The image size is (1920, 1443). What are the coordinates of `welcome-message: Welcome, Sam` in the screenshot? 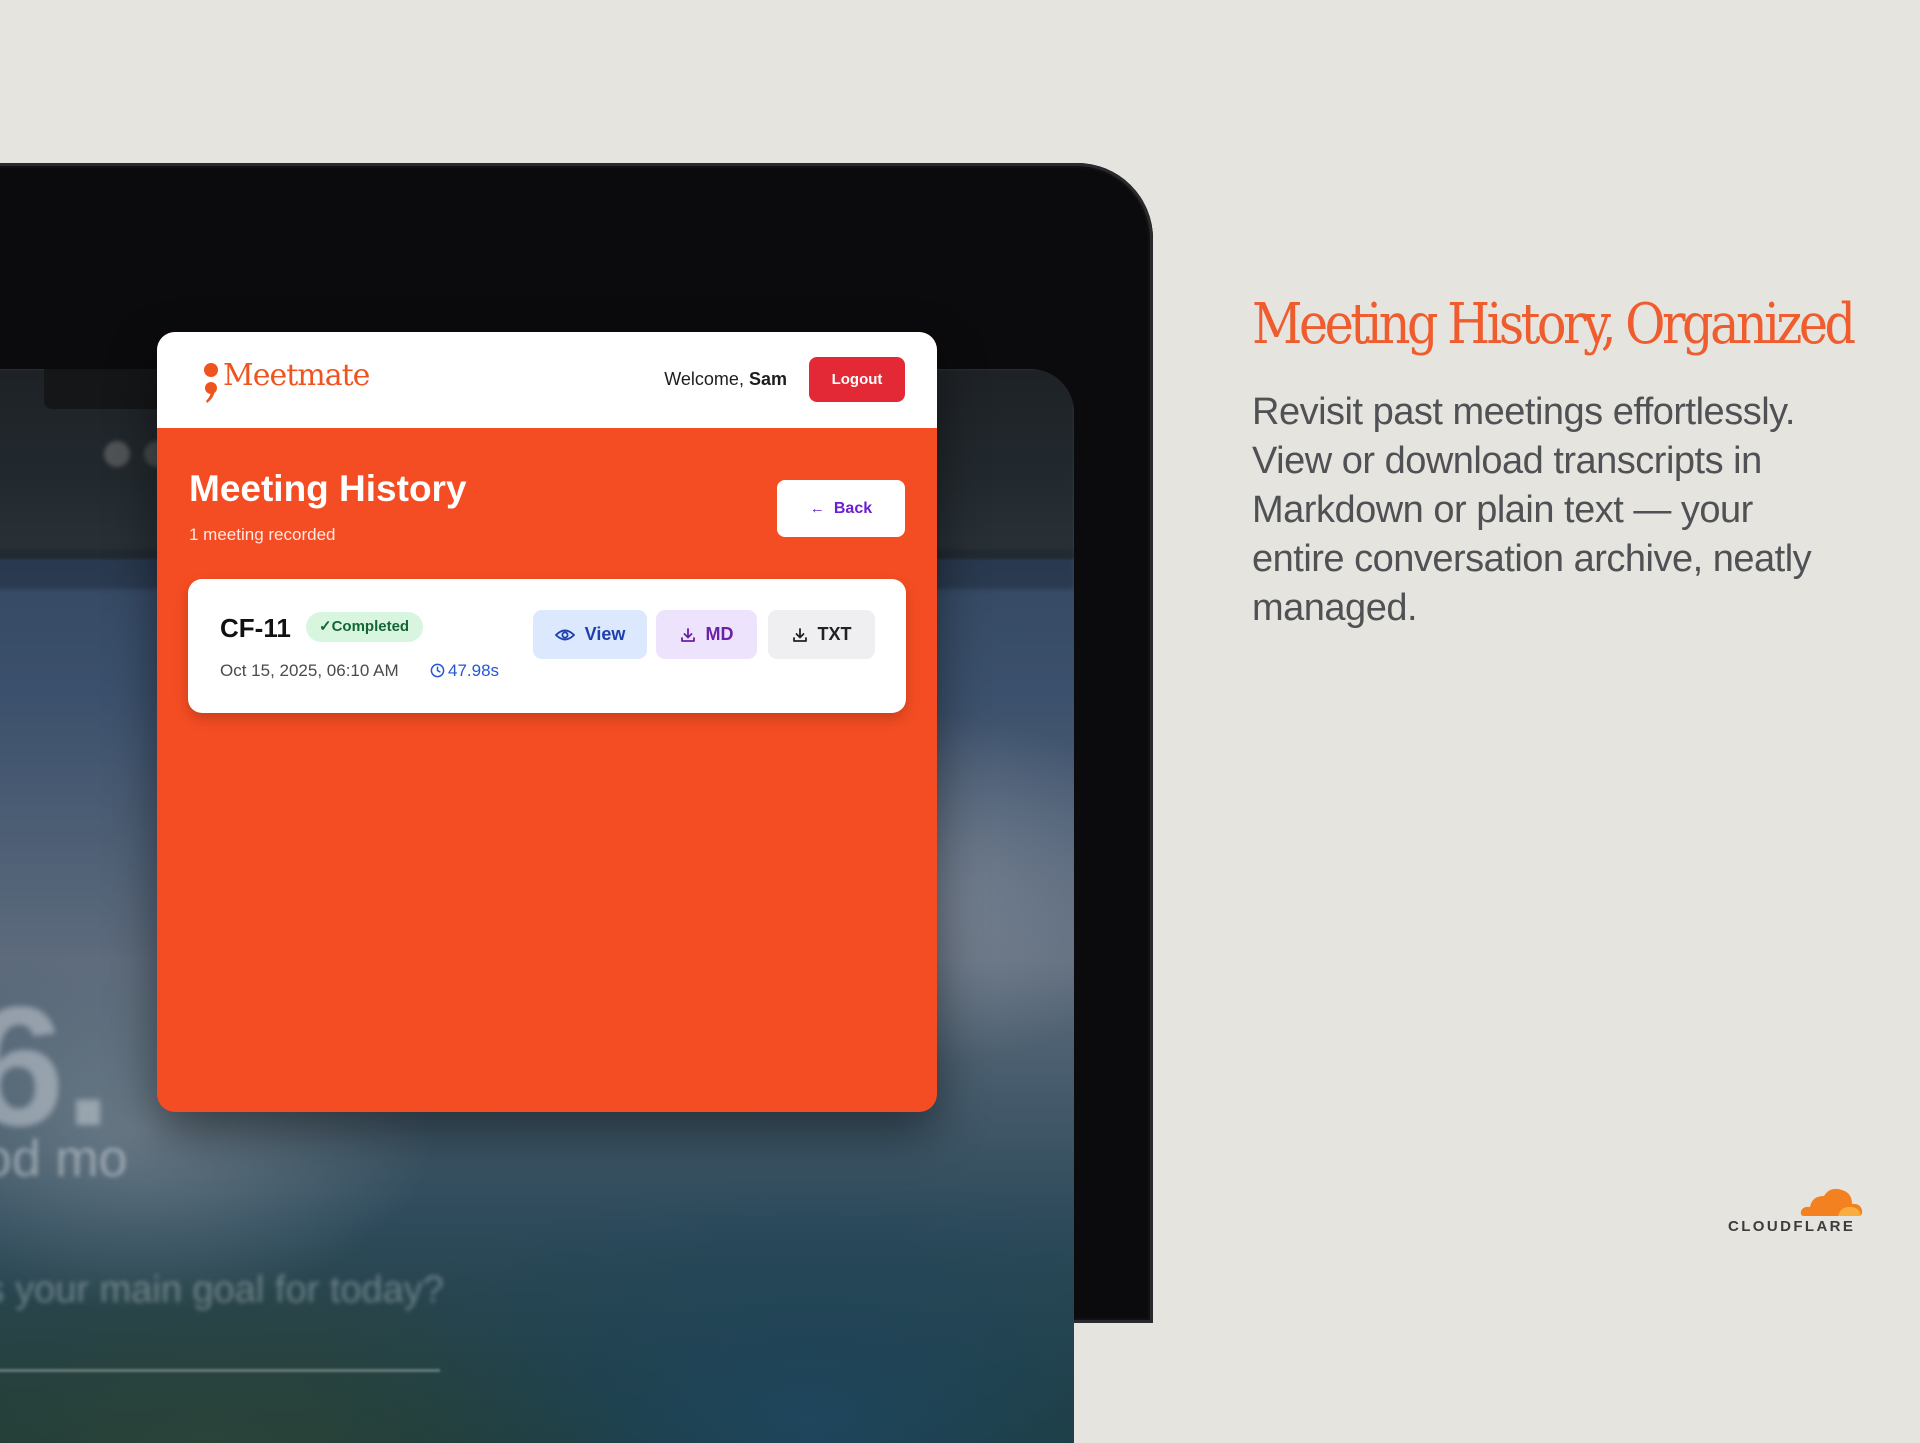 It's located at (725, 379).